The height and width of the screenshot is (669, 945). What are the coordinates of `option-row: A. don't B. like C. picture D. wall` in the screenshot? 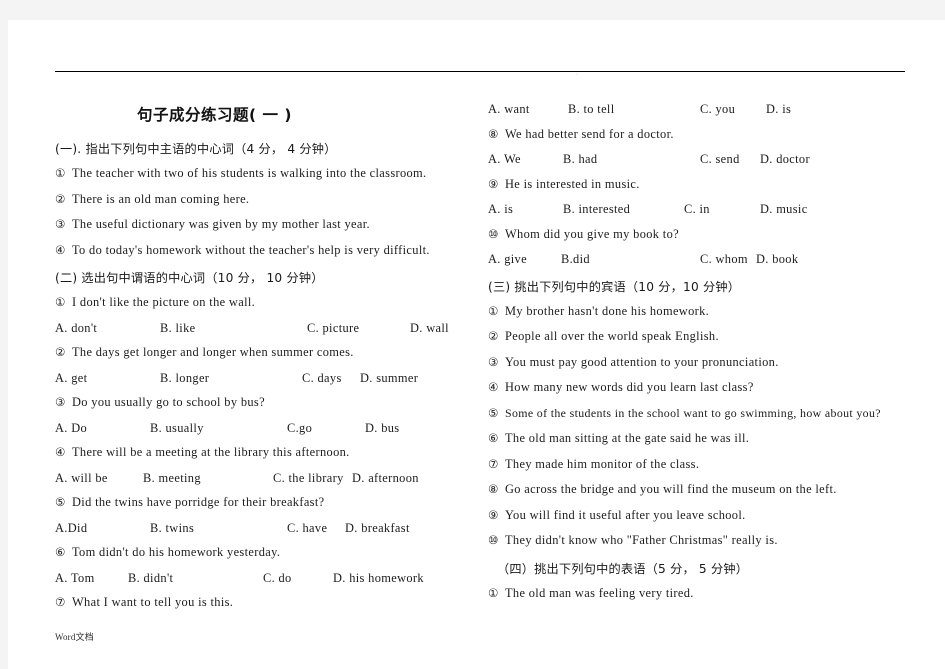 It's located at (261, 328).